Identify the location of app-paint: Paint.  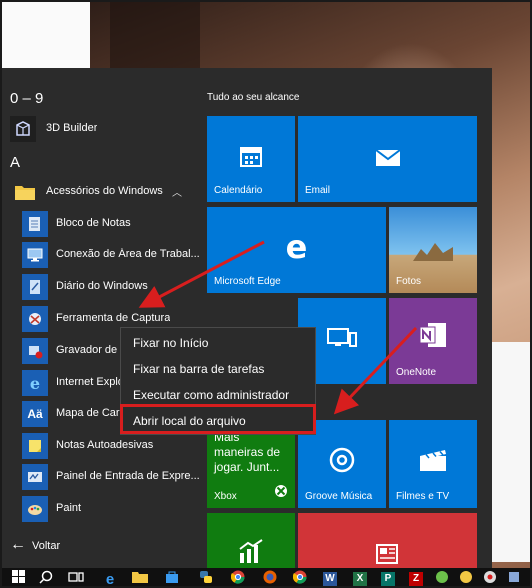
(96, 509).